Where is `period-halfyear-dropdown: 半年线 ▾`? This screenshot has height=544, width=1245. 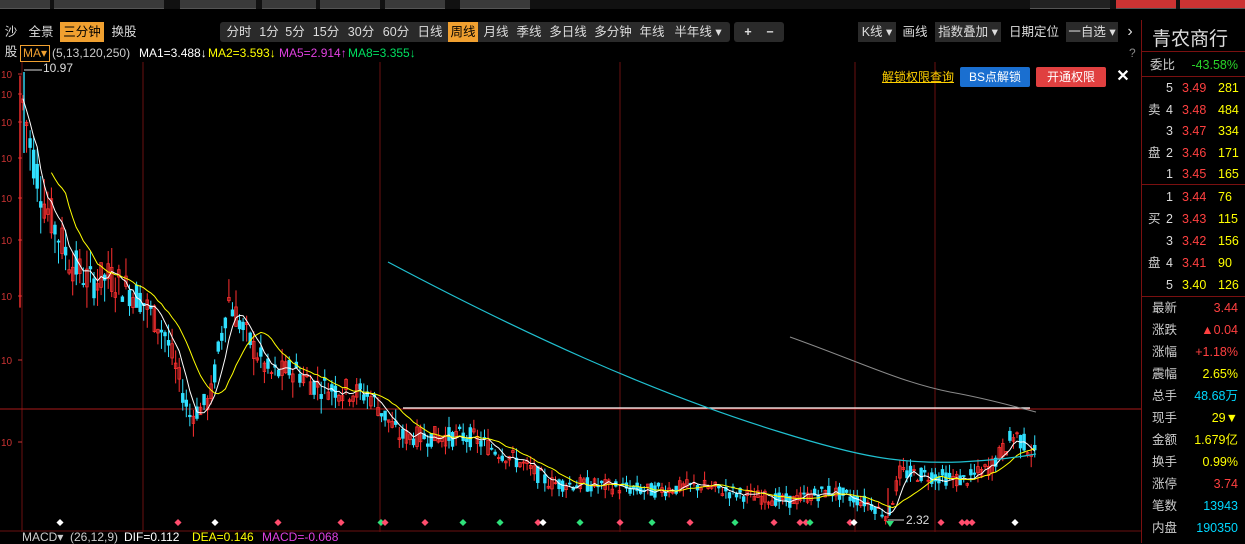 period-halfyear-dropdown: 半年线 ▾ is located at coordinates (698, 32).